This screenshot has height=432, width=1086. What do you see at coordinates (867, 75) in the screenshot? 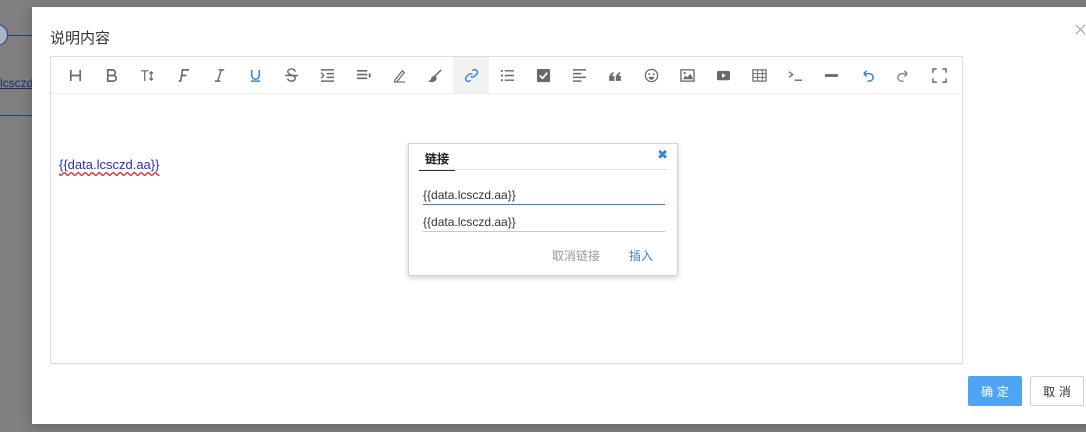
I see `undo-icon` at bounding box center [867, 75].